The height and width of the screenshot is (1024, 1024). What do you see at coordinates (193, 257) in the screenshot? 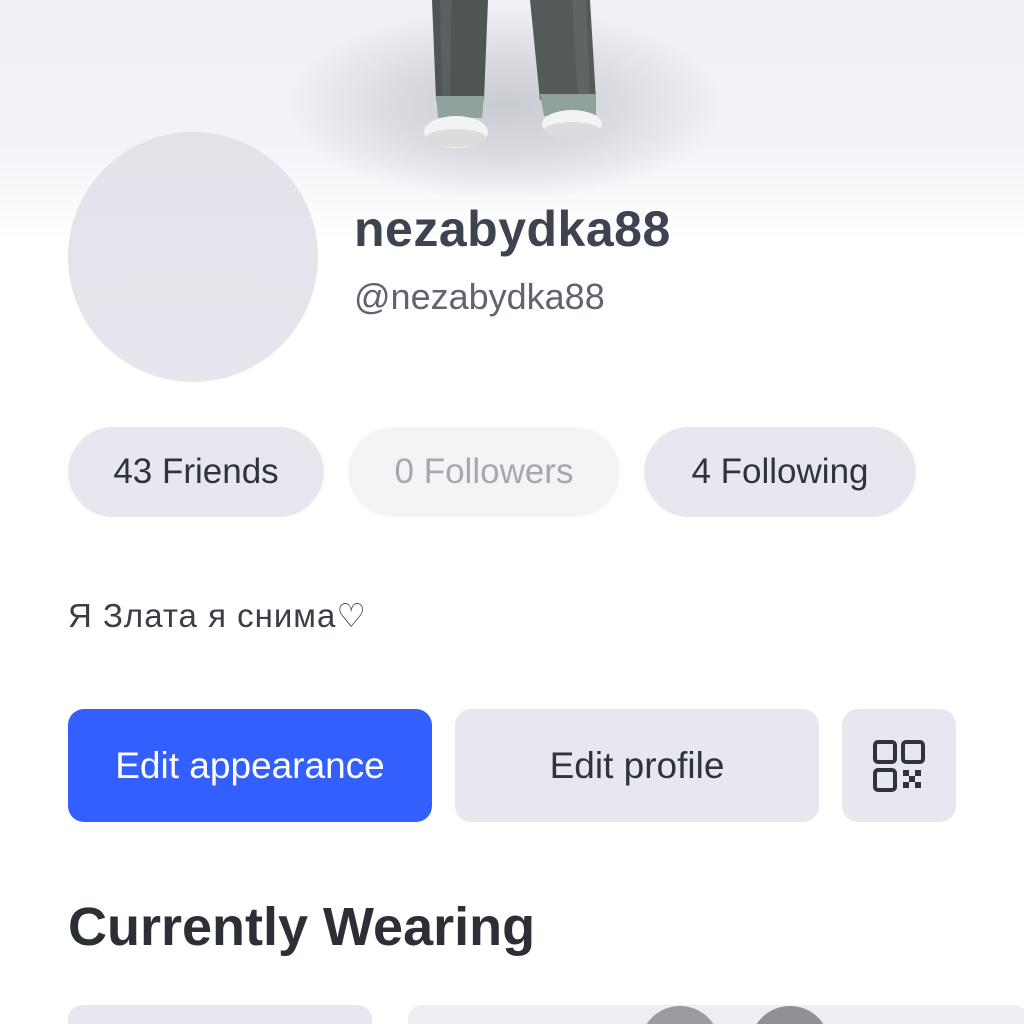
I see `avatar-headshot` at bounding box center [193, 257].